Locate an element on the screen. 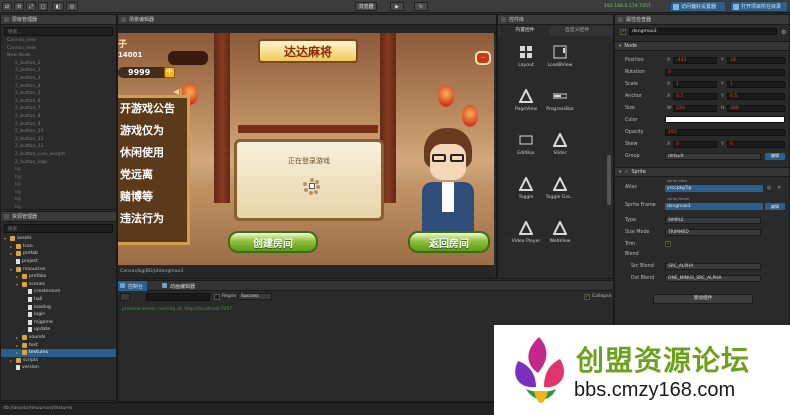  size-mode-select: TRIMMED is located at coordinates (713, 232).